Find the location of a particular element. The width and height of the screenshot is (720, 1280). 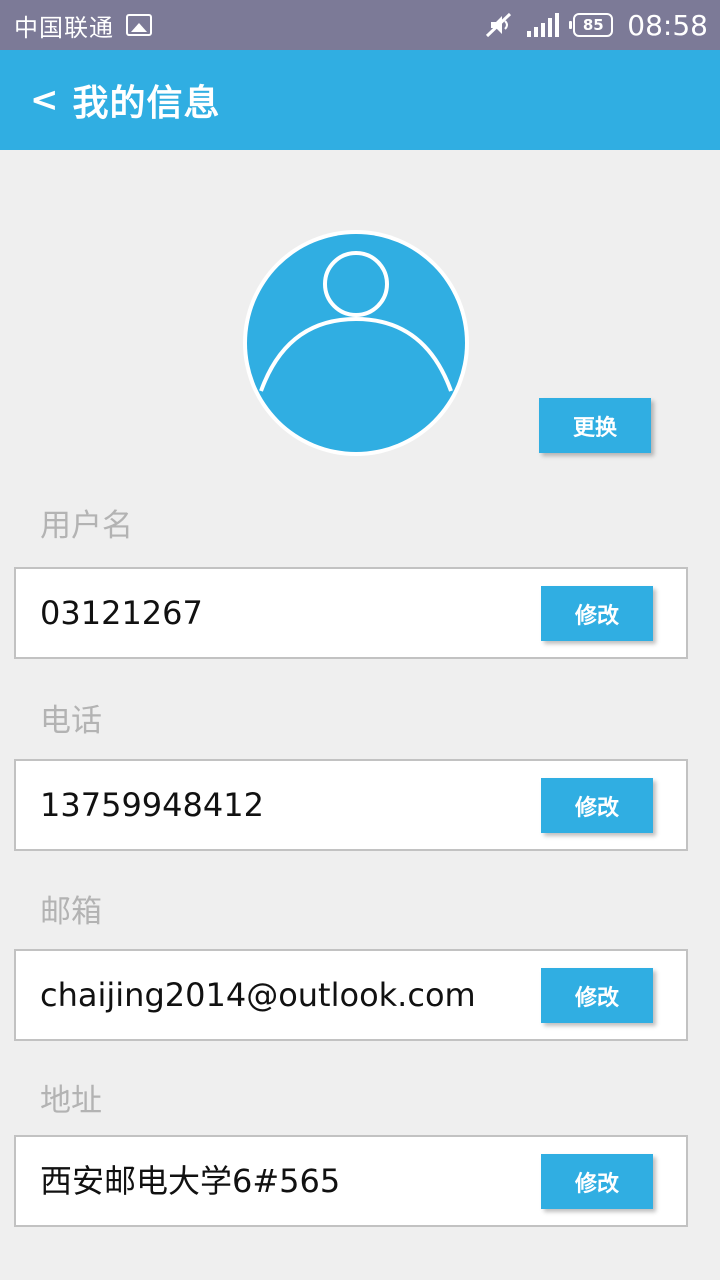

email-field: chaijing2014@outlook.com 修改 is located at coordinates (351, 995).